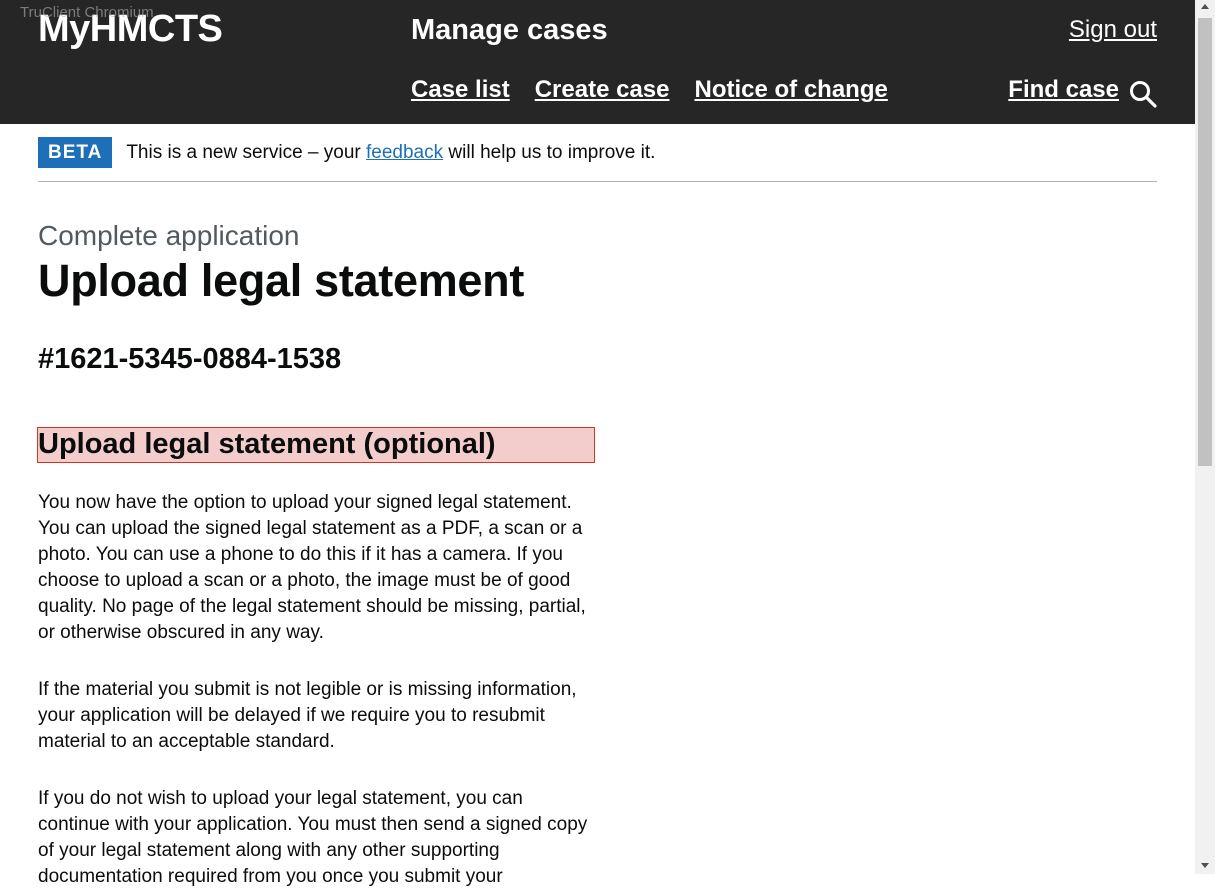 The height and width of the screenshot is (890, 1215). Describe the element at coordinates (87, 12) in the screenshot. I see `browser-title: TruClient Chromium` at that location.